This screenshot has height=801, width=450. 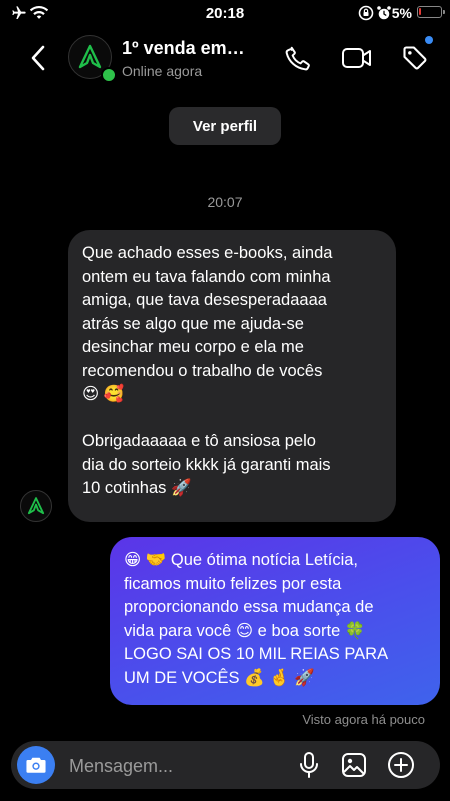 I want to click on notification-dot, so click(x=429, y=40).